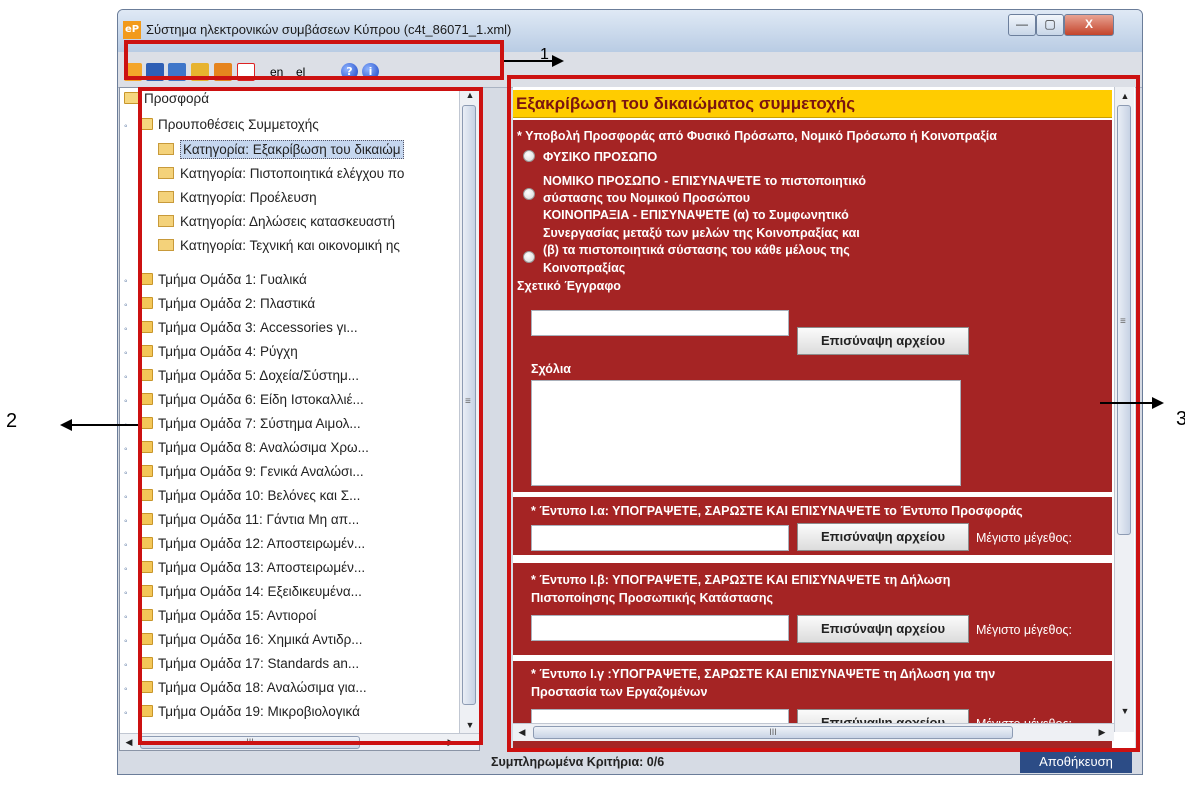 The height and width of the screenshot is (785, 1185). What do you see at coordinates (132, 30) in the screenshot?
I see `app-logo-icon: eP` at bounding box center [132, 30].